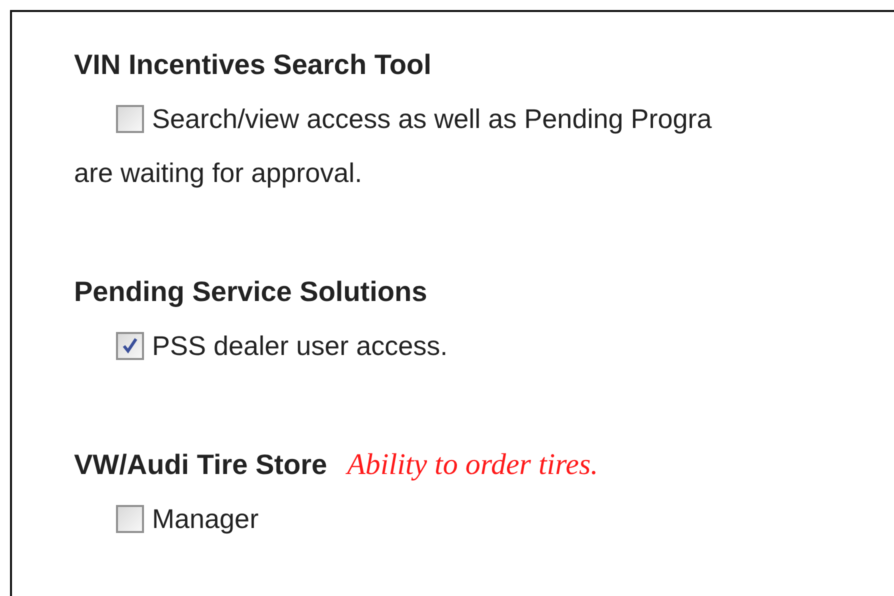  I want to click on check-icon, so click(130, 346).